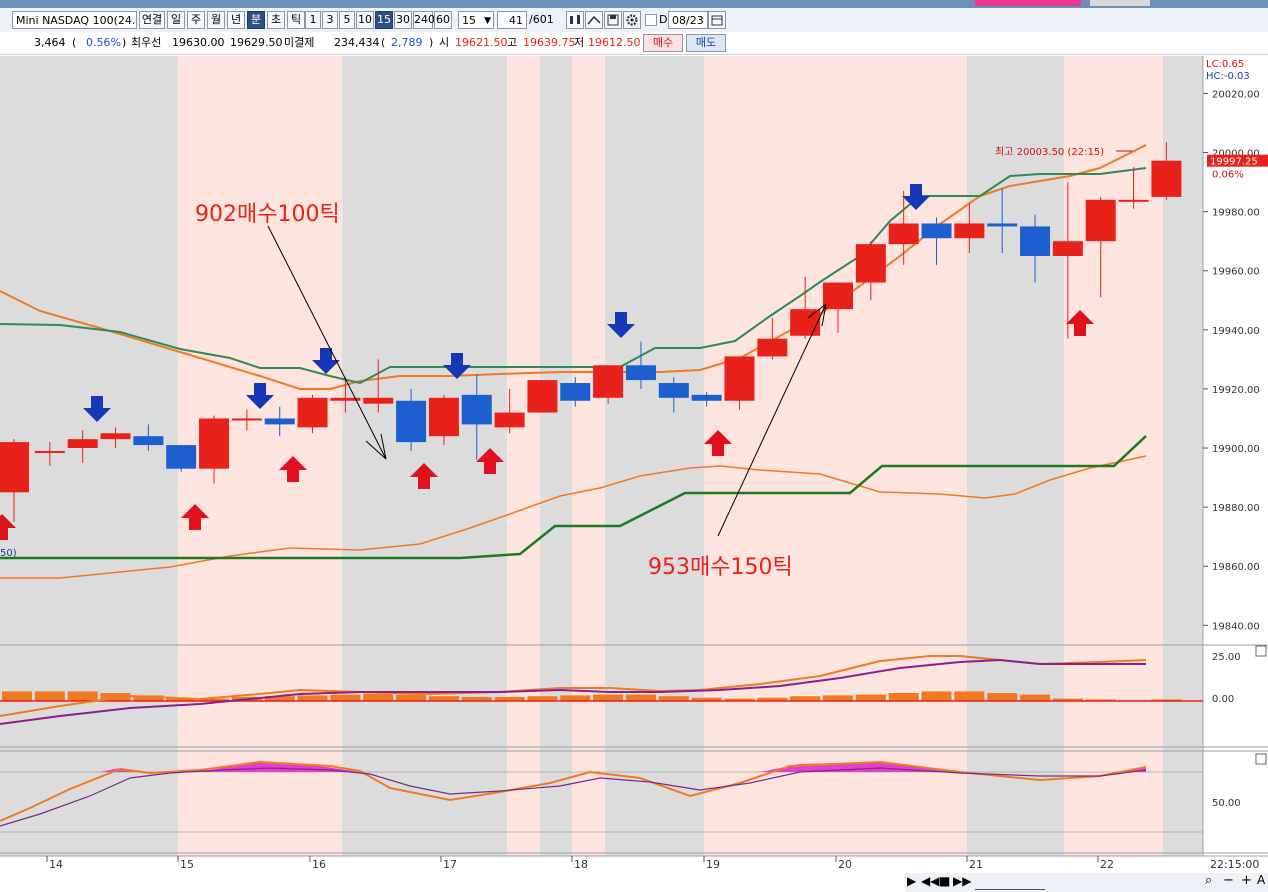 This screenshot has height=892, width=1268. I want to click on interval-button-60: 60, so click(443, 20).